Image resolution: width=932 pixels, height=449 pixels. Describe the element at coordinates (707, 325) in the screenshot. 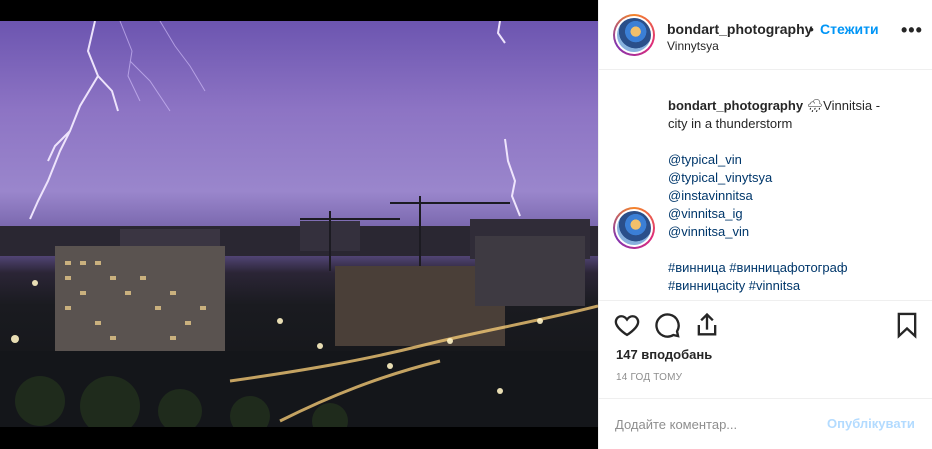

I see `share-icon` at that location.